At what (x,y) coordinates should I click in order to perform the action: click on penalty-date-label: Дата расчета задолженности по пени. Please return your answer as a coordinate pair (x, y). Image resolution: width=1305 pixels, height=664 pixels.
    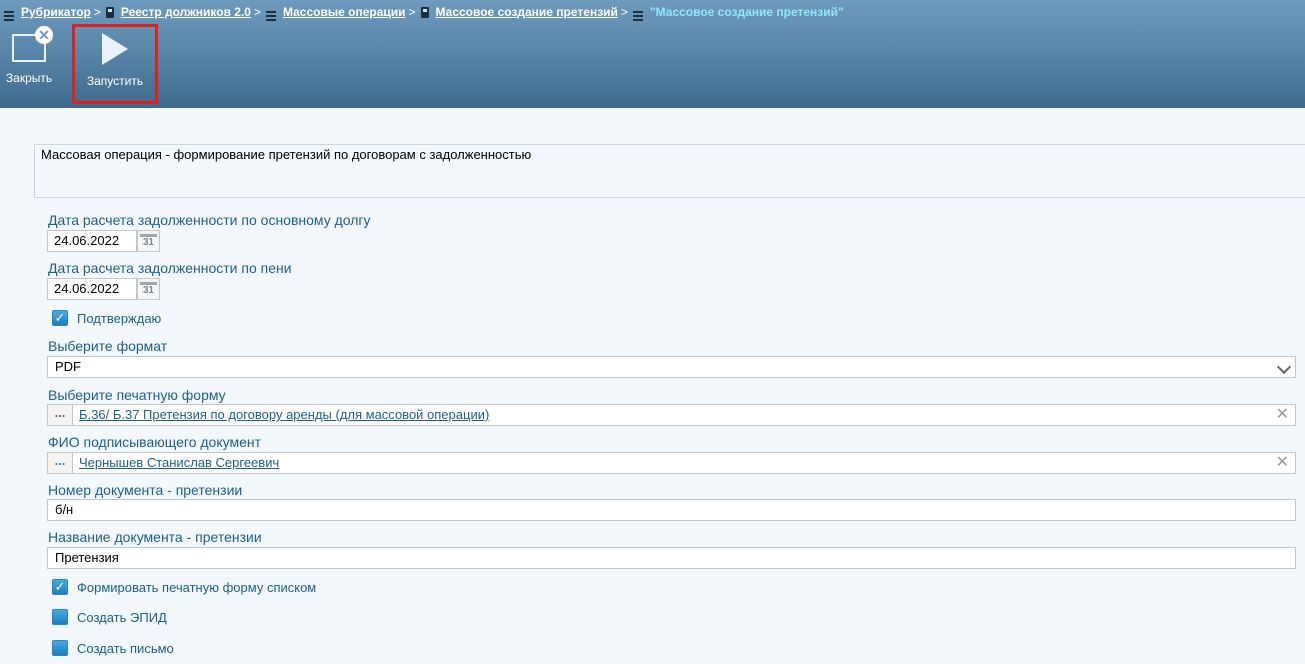
    Looking at the image, I should click on (170, 268).